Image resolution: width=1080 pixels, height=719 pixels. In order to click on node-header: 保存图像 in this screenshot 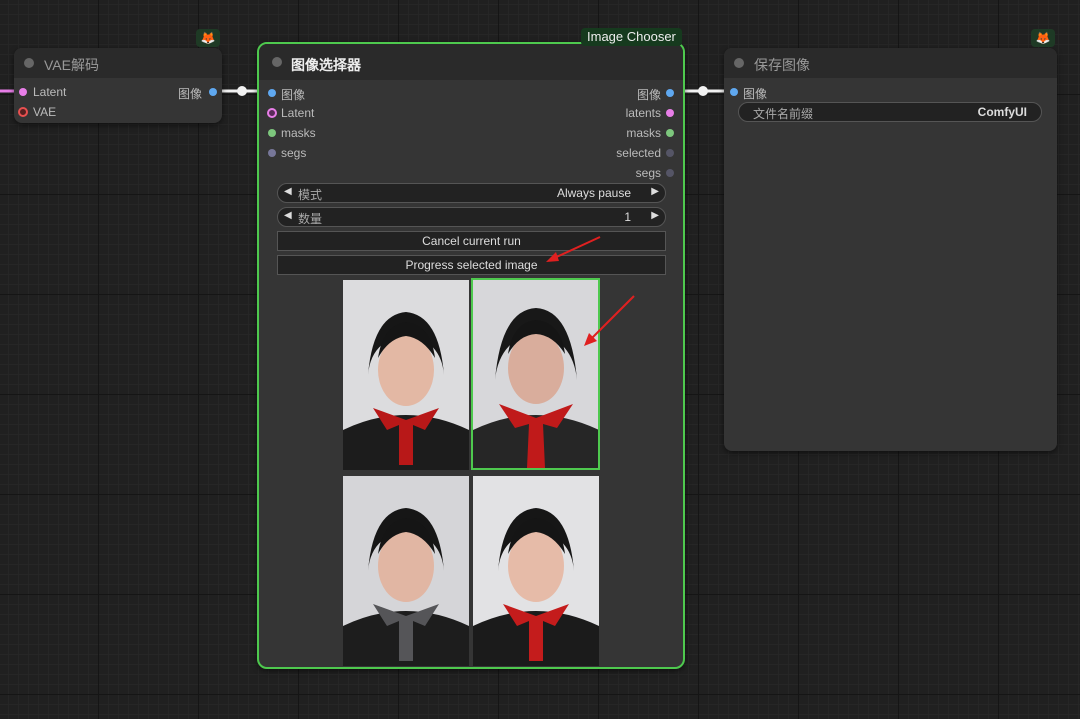, I will do `click(890, 63)`.